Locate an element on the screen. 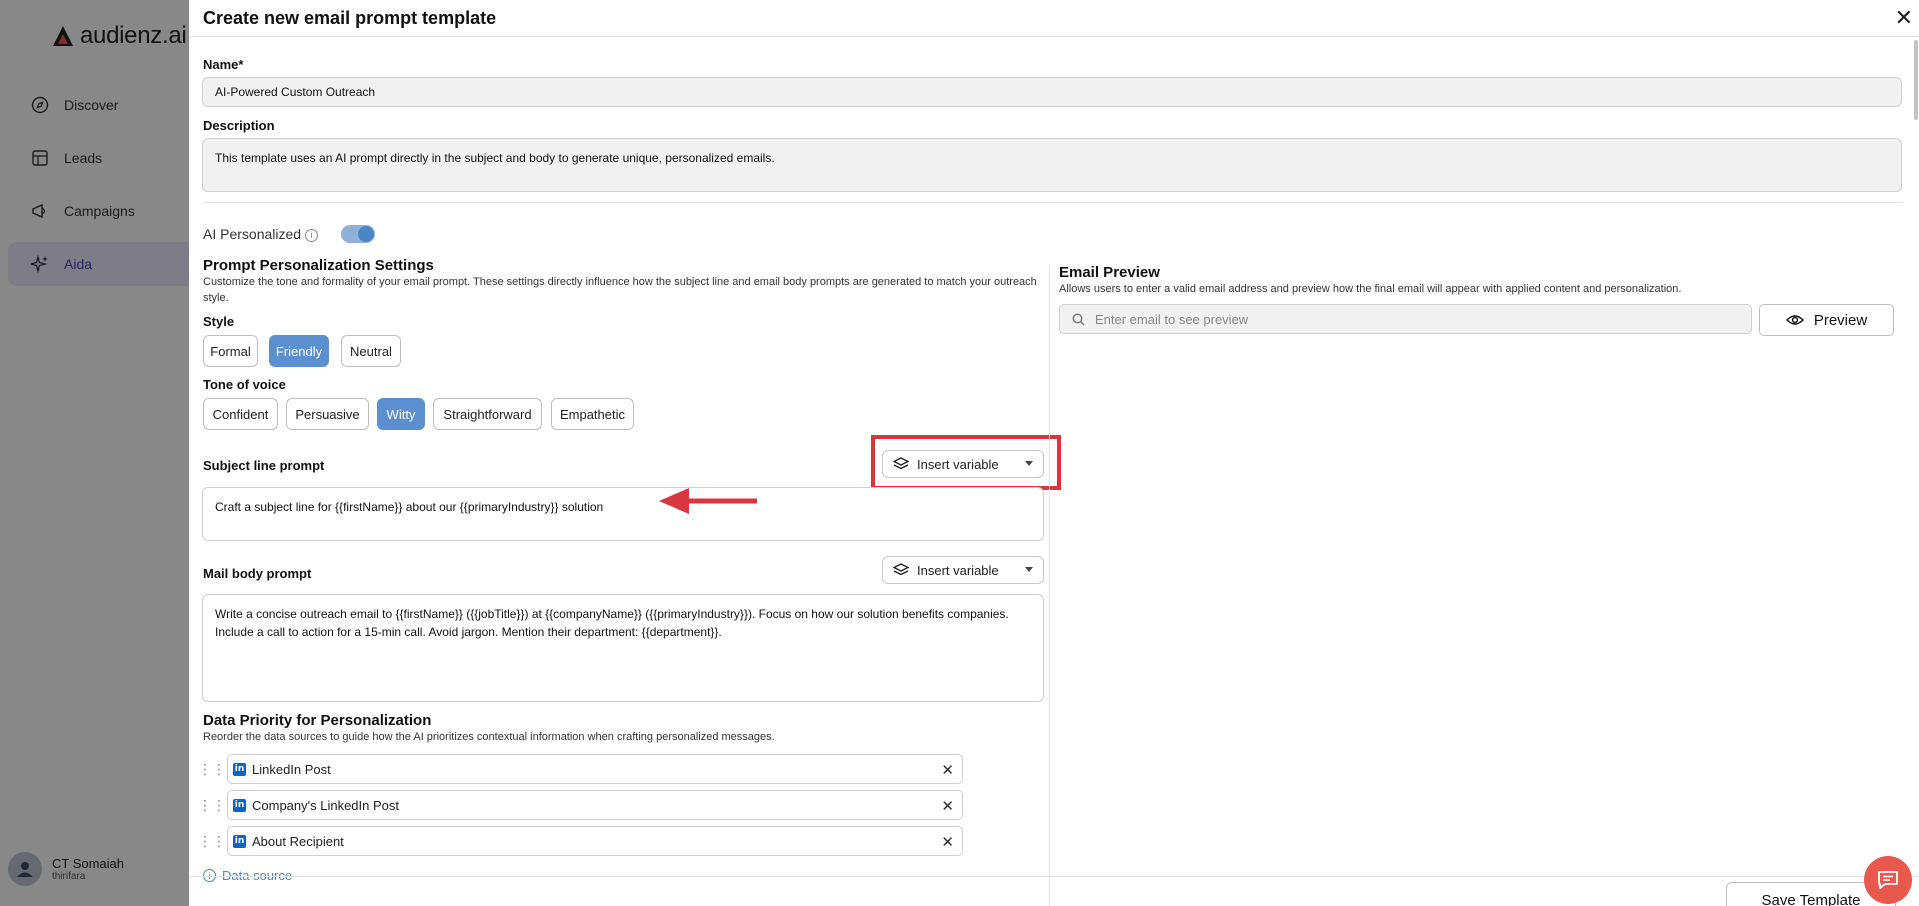 This screenshot has width=1919, height=906. preview-button: Preview is located at coordinates (1826, 320).